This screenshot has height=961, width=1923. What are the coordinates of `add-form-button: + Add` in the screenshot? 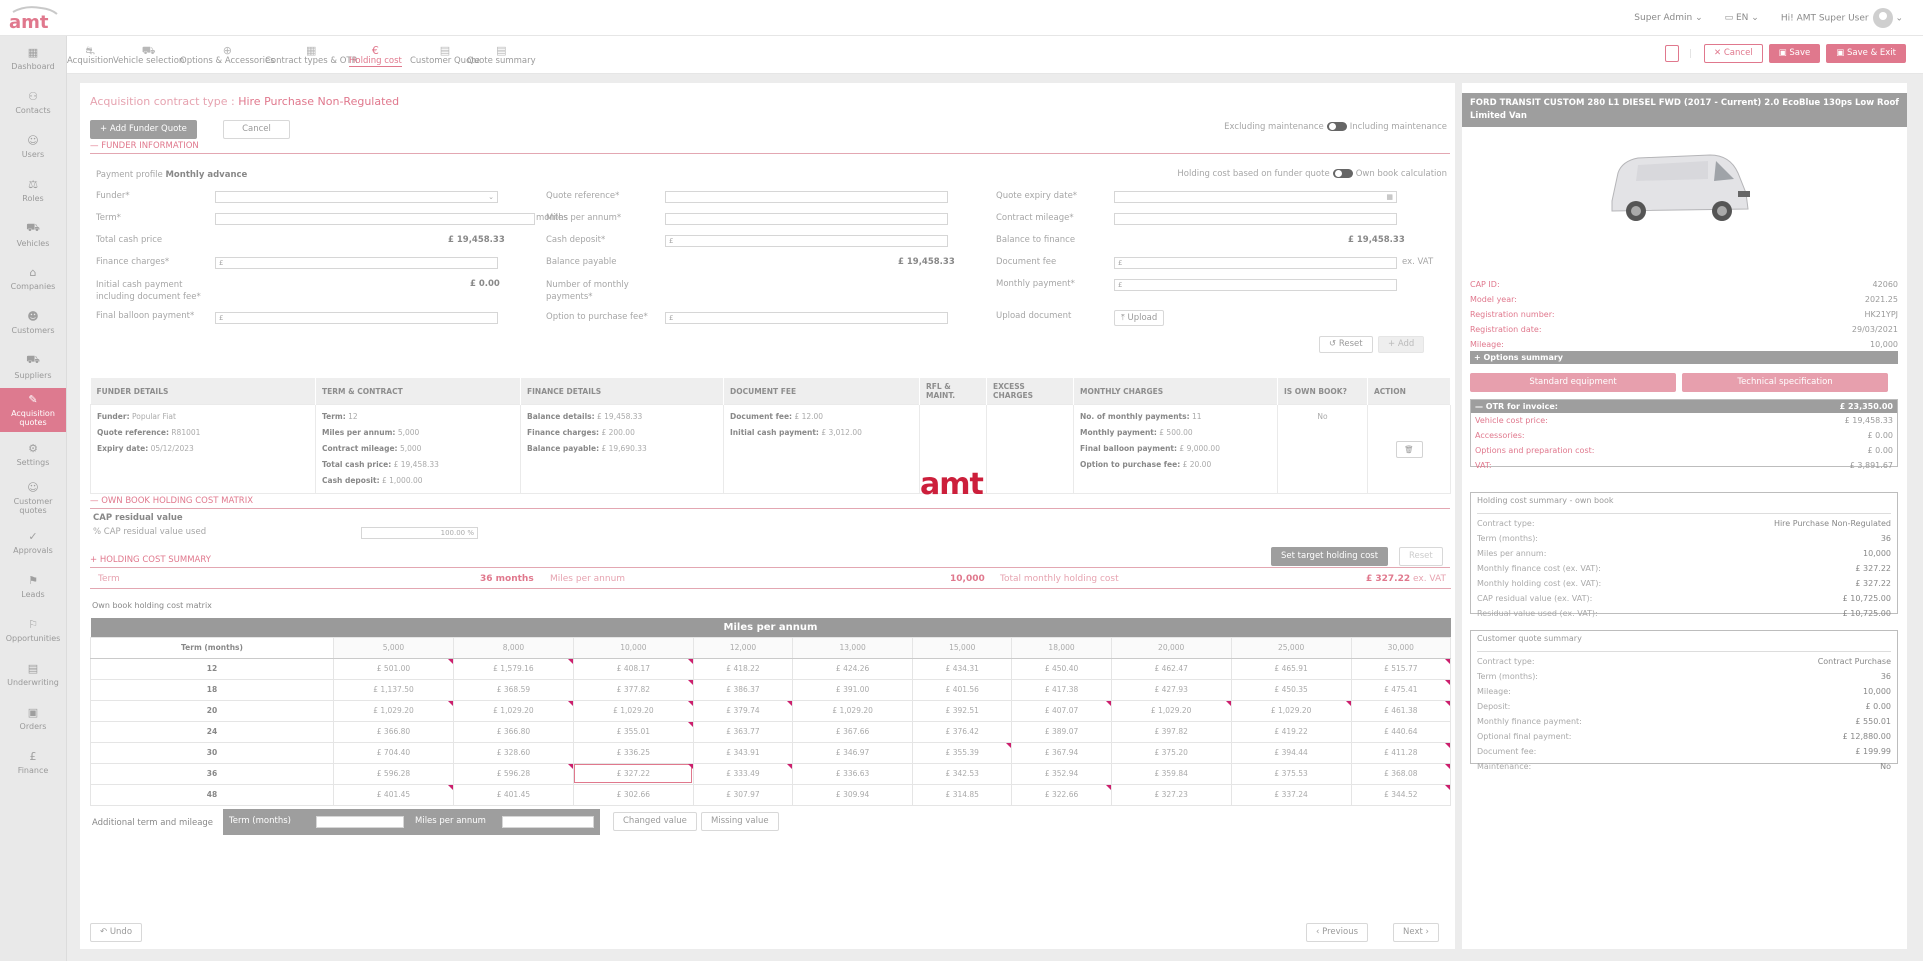 It's located at (1401, 344).